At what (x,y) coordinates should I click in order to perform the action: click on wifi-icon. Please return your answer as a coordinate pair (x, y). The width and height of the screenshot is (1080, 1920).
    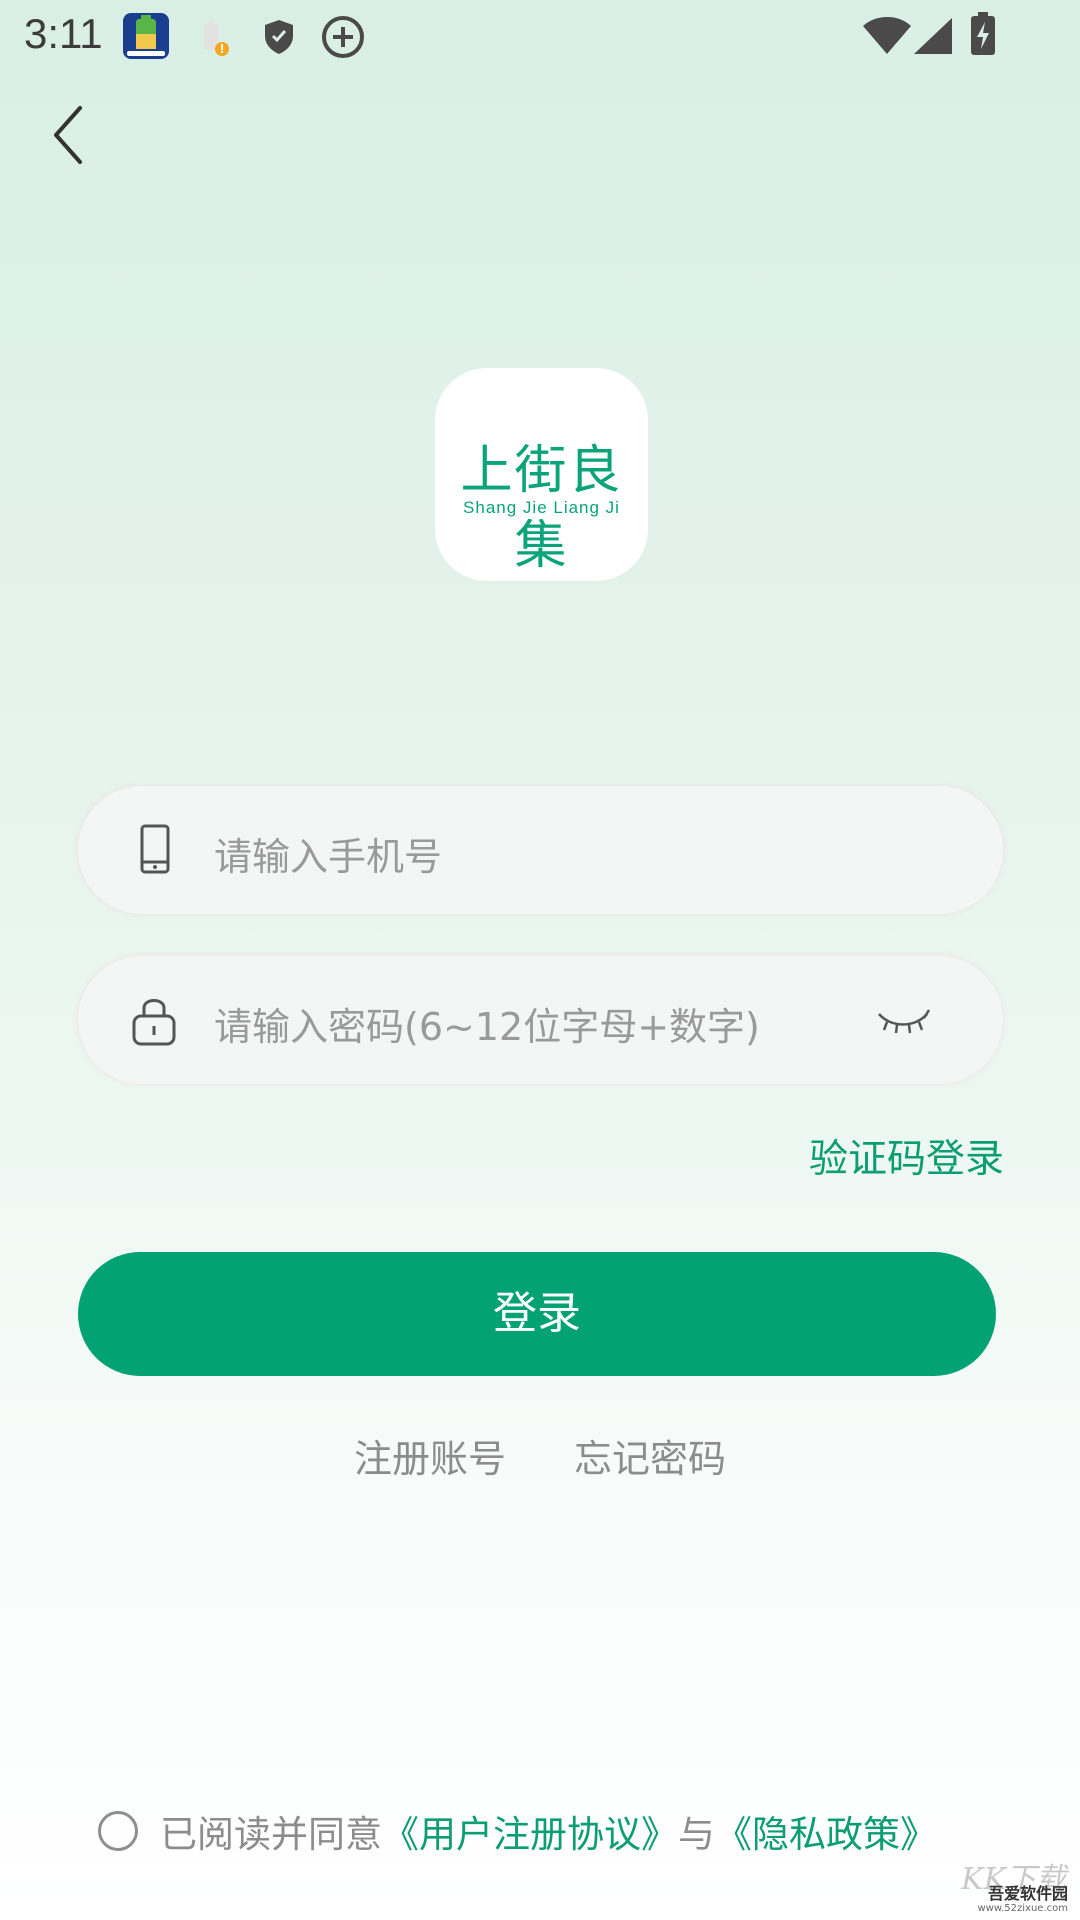
    Looking at the image, I should click on (887, 35).